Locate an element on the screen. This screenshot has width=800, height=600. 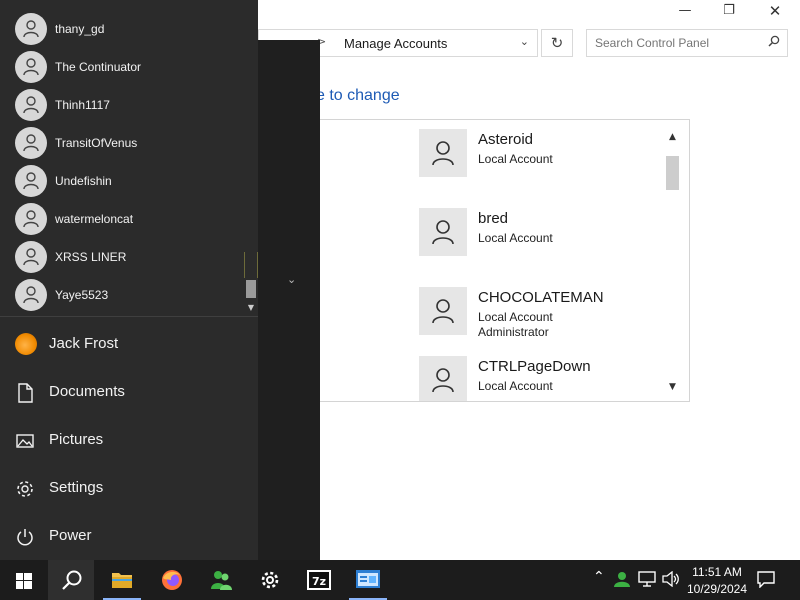
user-list-item: Yaye5523 is located at coordinates (122, 295).